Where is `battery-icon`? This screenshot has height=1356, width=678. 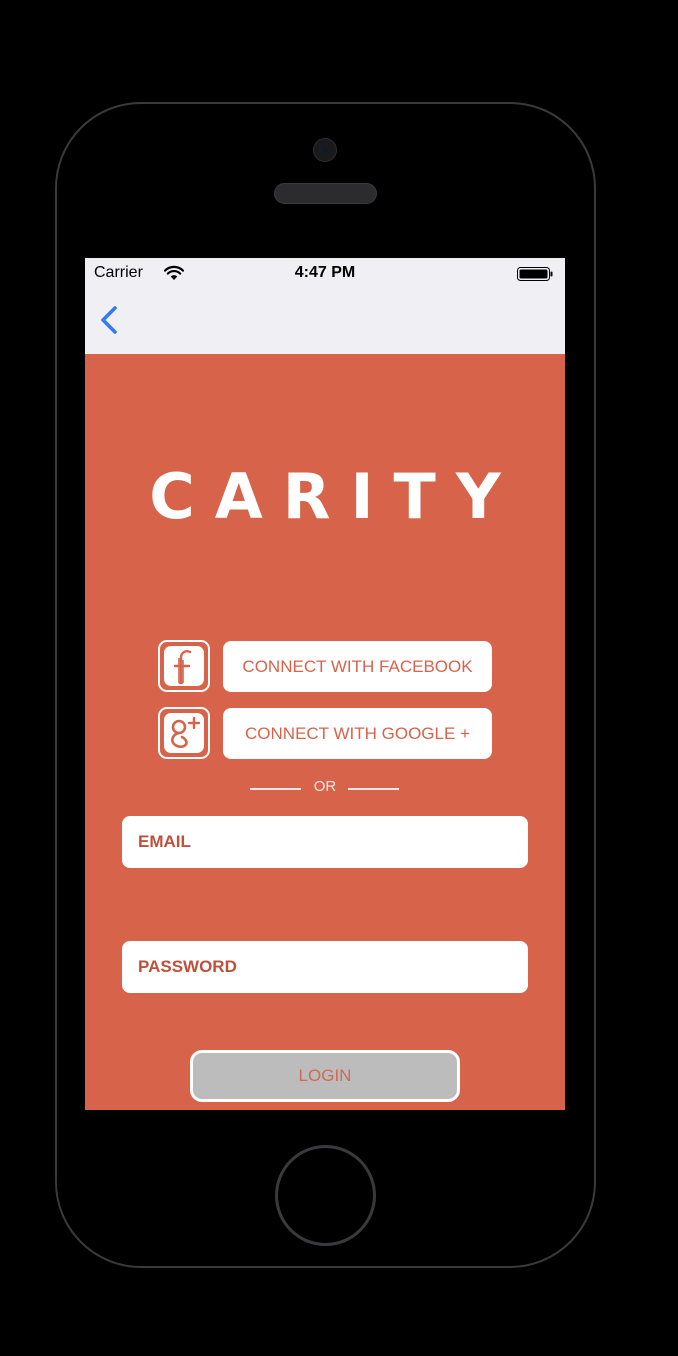
battery-icon is located at coordinates (535, 274).